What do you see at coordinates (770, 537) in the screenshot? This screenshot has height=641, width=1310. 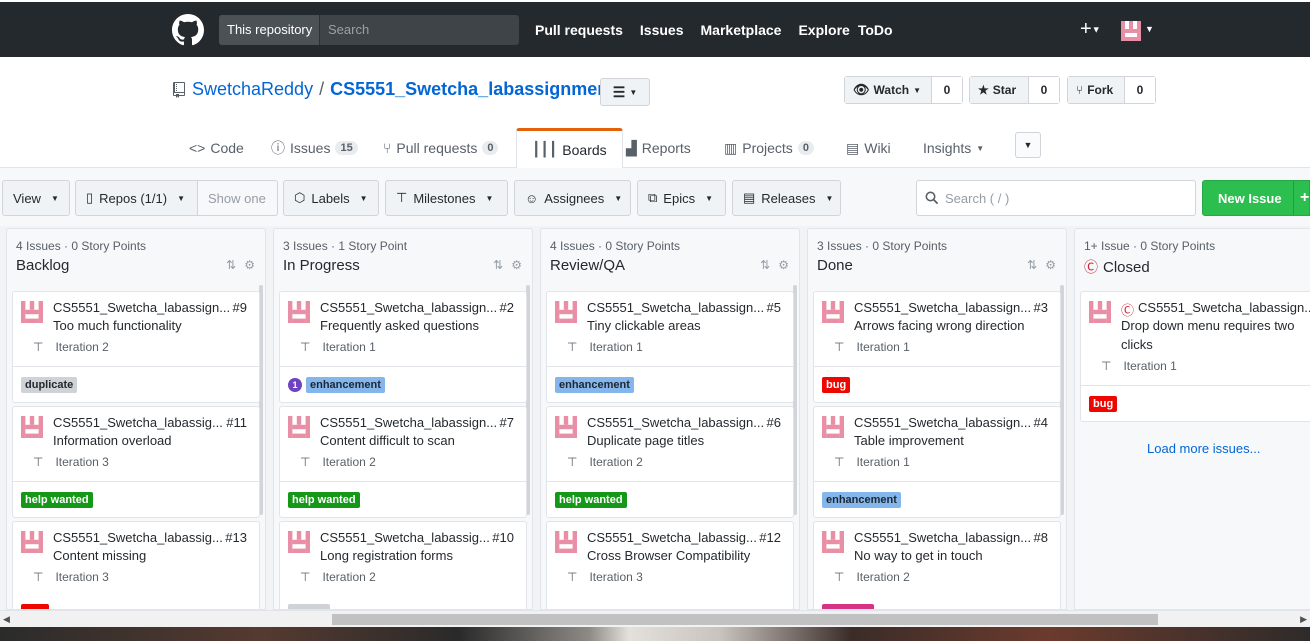 I see `card-number: #12` at bounding box center [770, 537].